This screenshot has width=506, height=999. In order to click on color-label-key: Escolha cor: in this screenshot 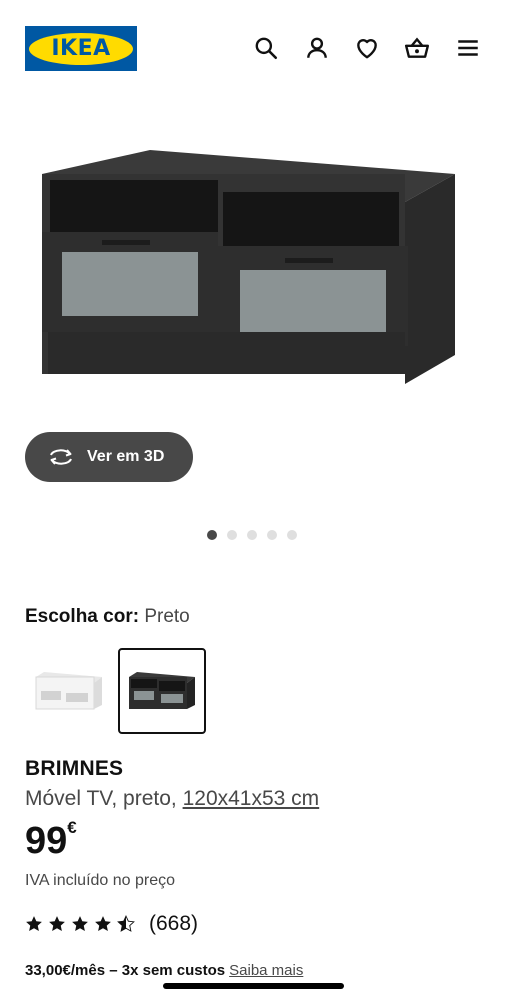, I will do `click(82, 616)`.